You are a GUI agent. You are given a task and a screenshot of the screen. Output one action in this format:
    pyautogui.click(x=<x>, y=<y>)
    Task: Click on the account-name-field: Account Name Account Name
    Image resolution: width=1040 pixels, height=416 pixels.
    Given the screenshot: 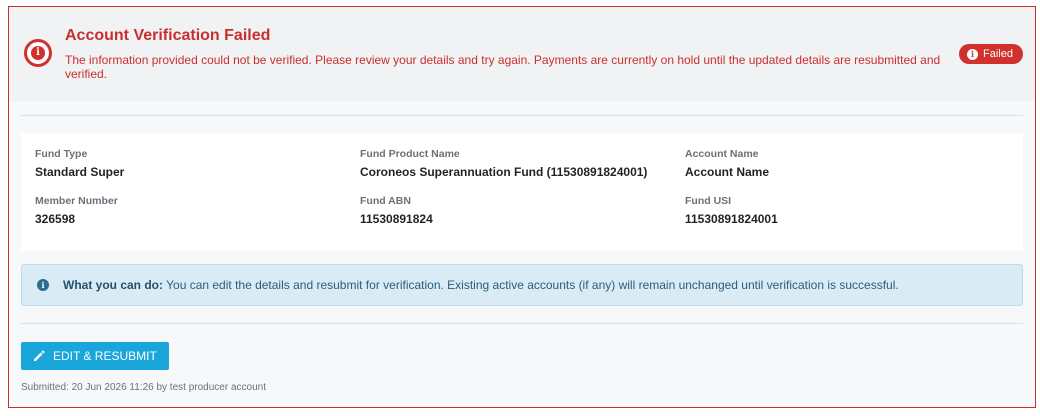 What is the action you would take?
    pyautogui.click(x=727, y=163)
    